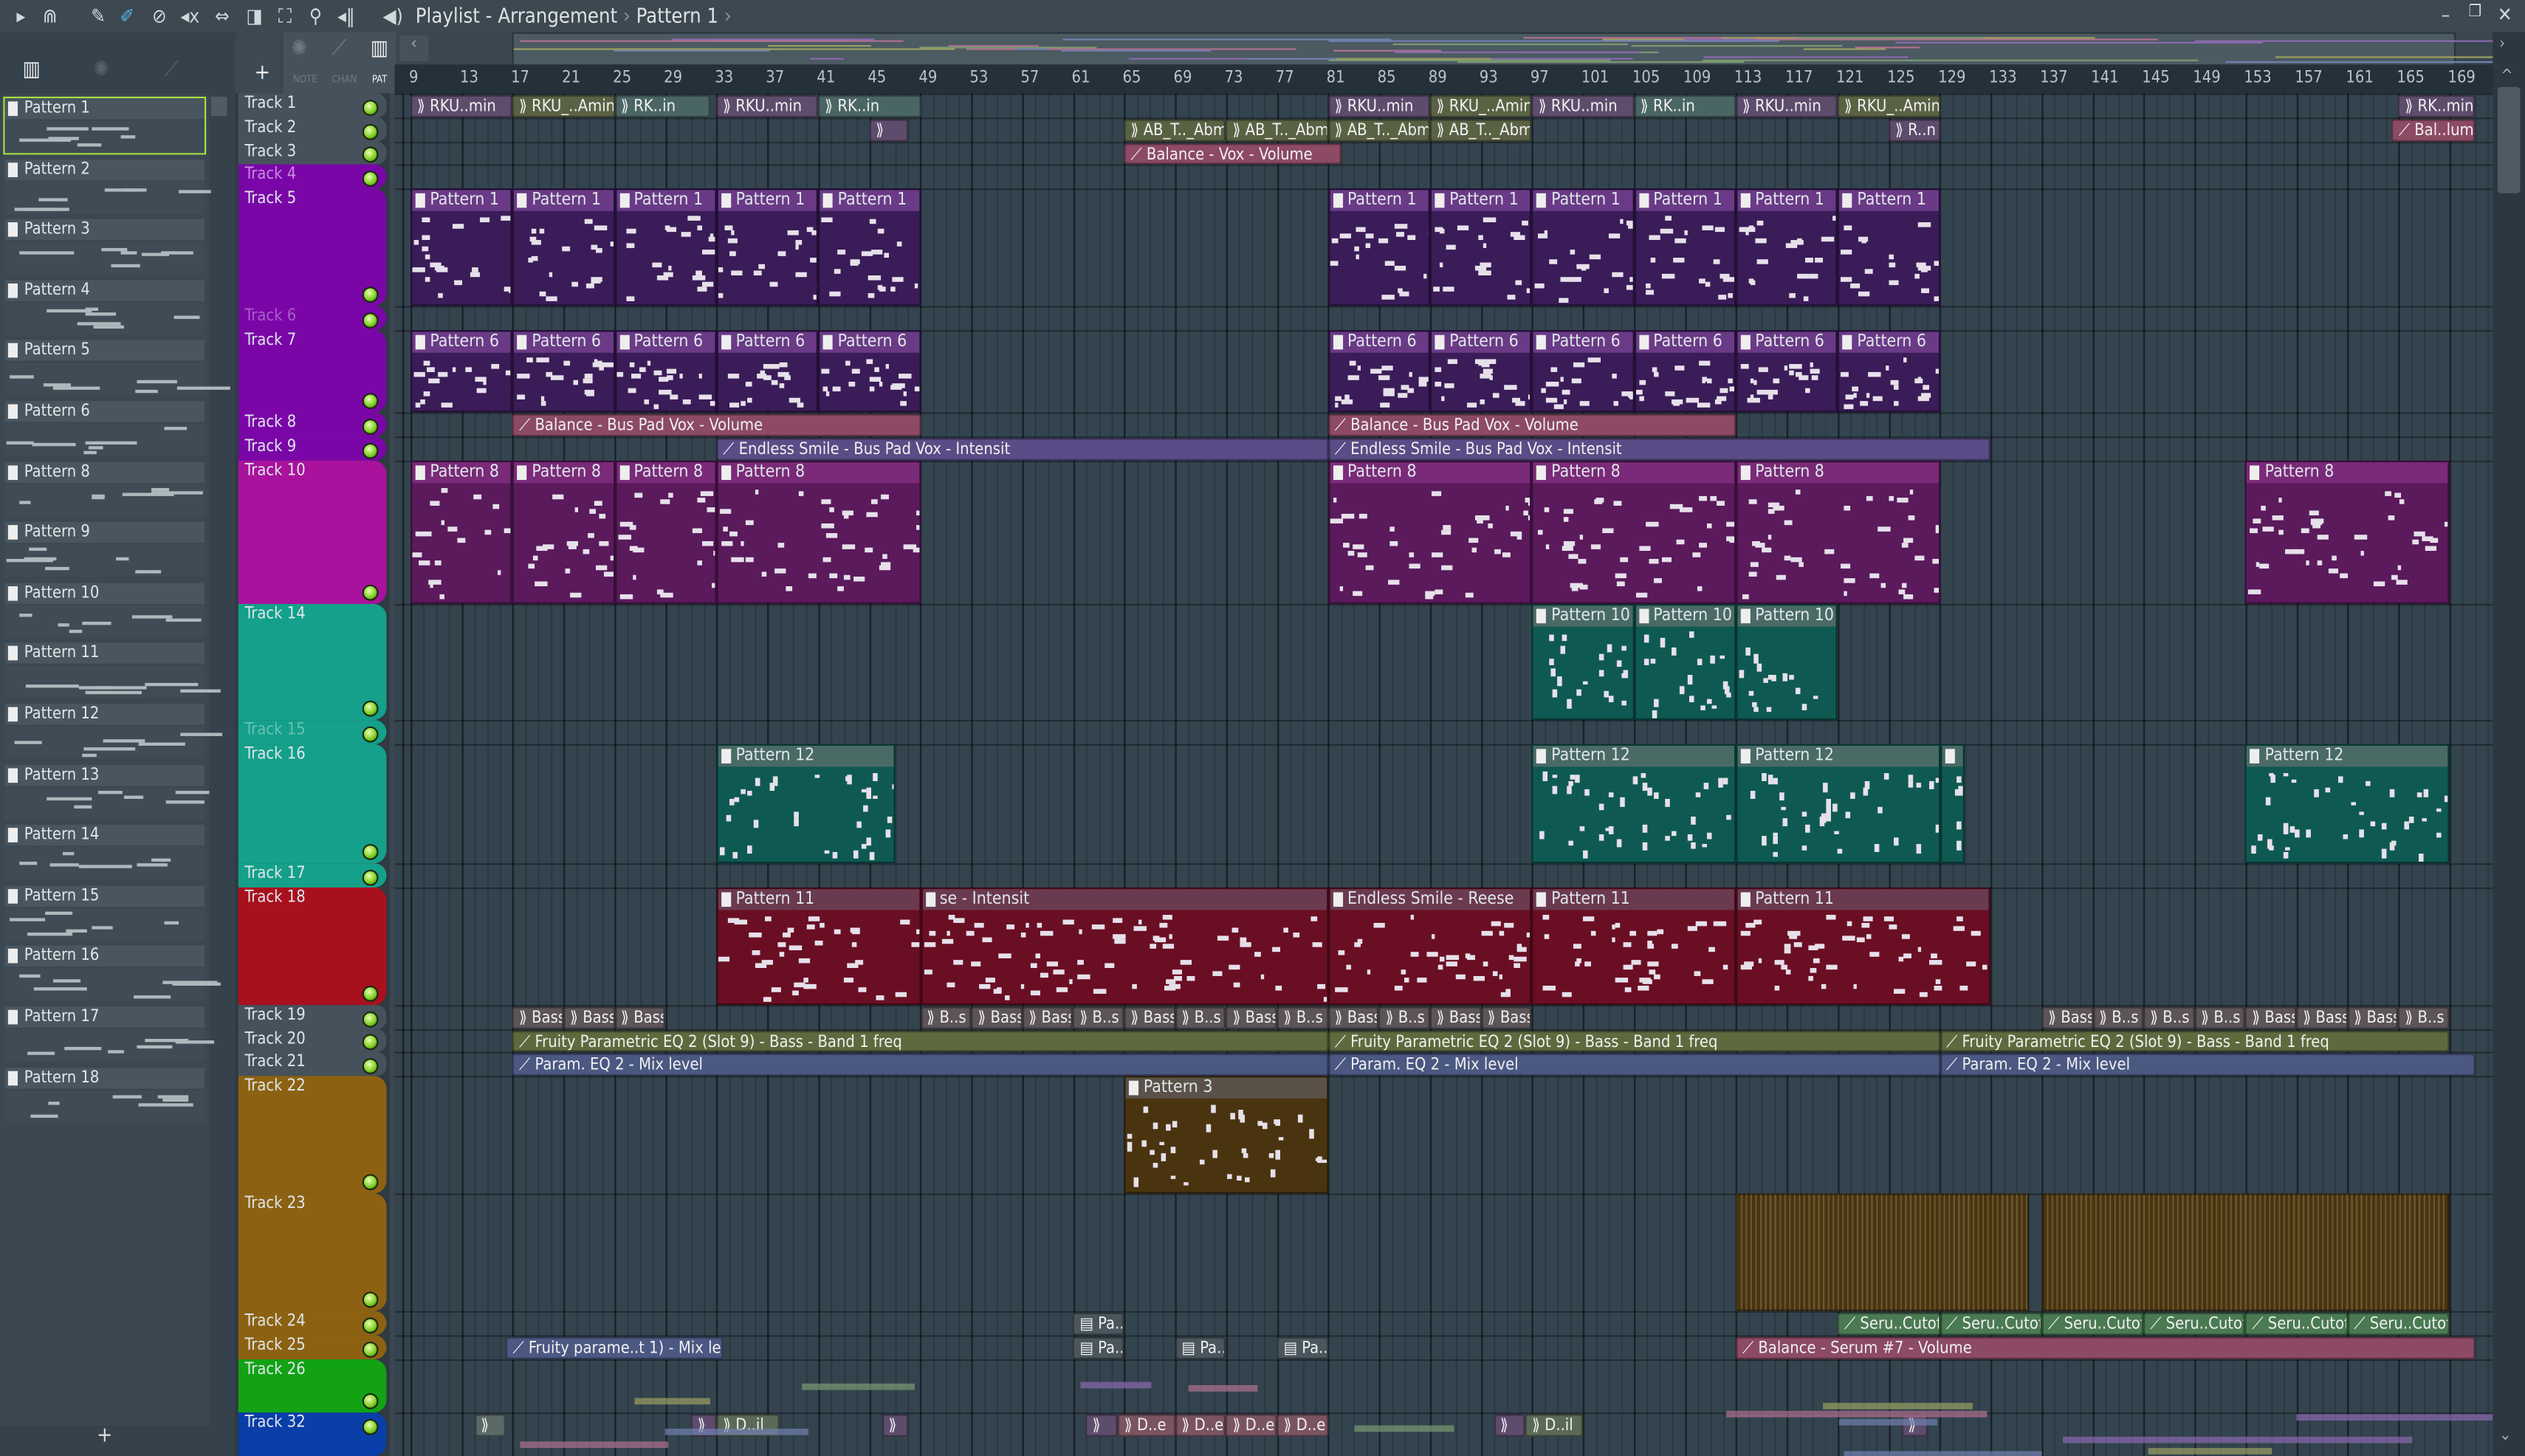 The width and height of the screenshot is (2525, 1456). Describe the element at coordinates (1889, 107) in the screenshot. I see `clip: ⟫ RKU_..Amin` at that location.